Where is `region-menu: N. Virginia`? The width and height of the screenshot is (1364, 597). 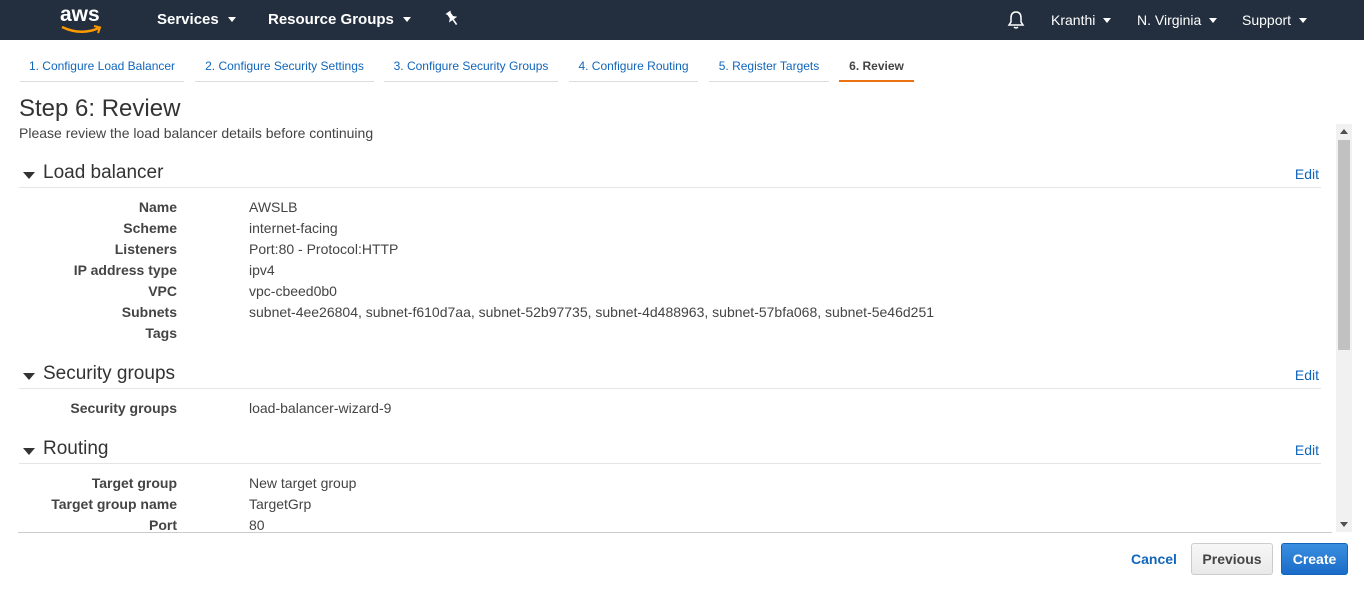
region-menu: N. Virginia is located at coordinates (1177, 20).